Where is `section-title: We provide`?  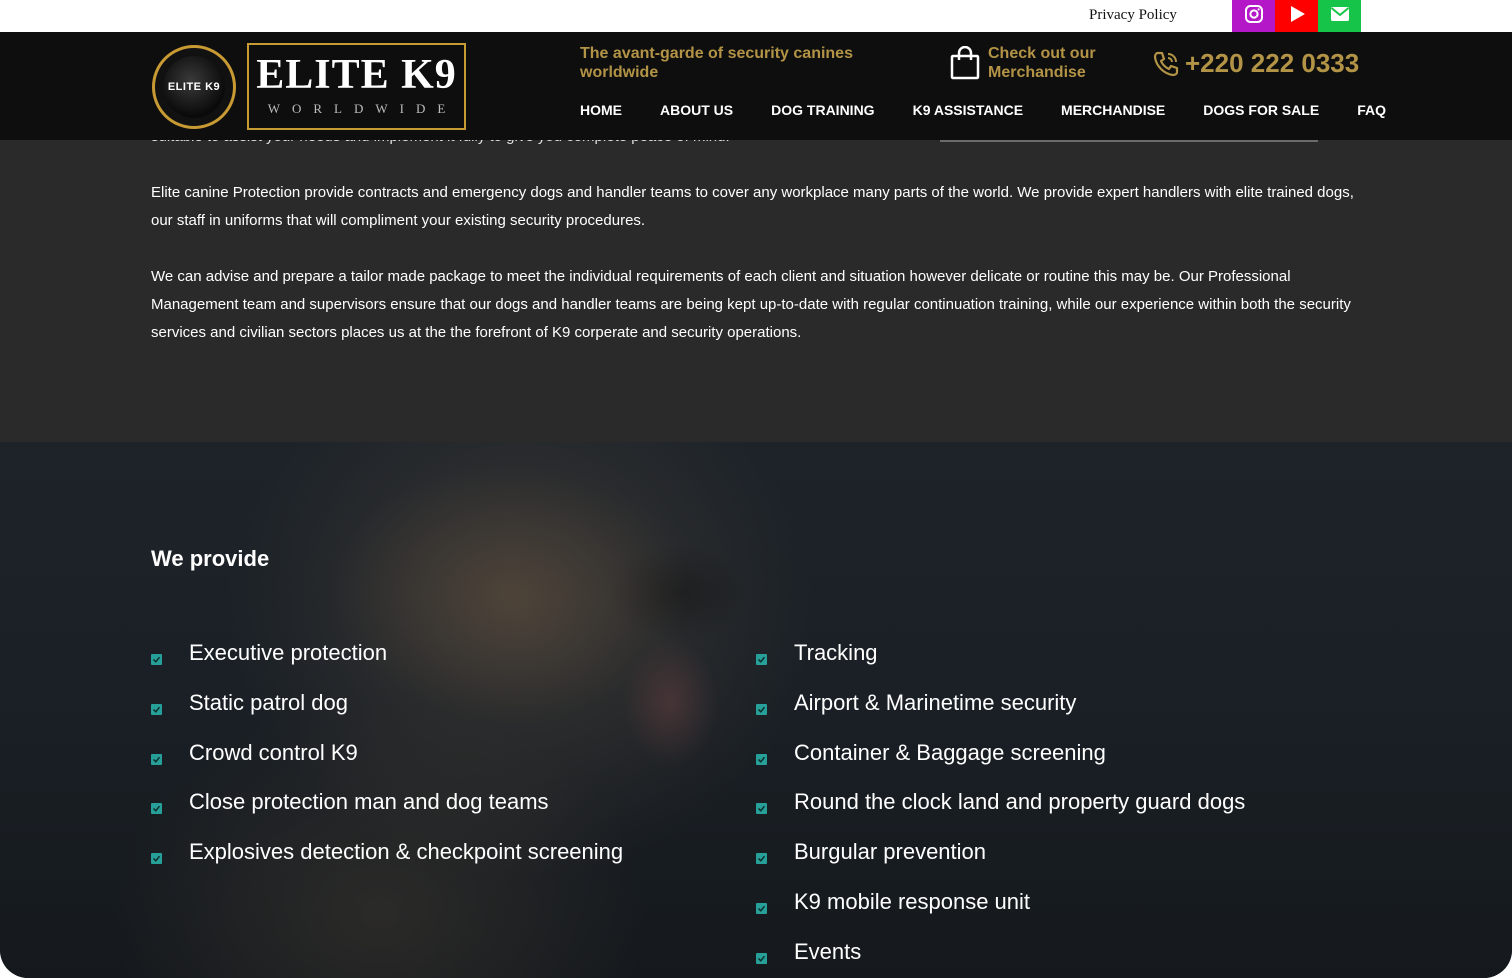 section-title: We provide is located at coordinates (210, 558).